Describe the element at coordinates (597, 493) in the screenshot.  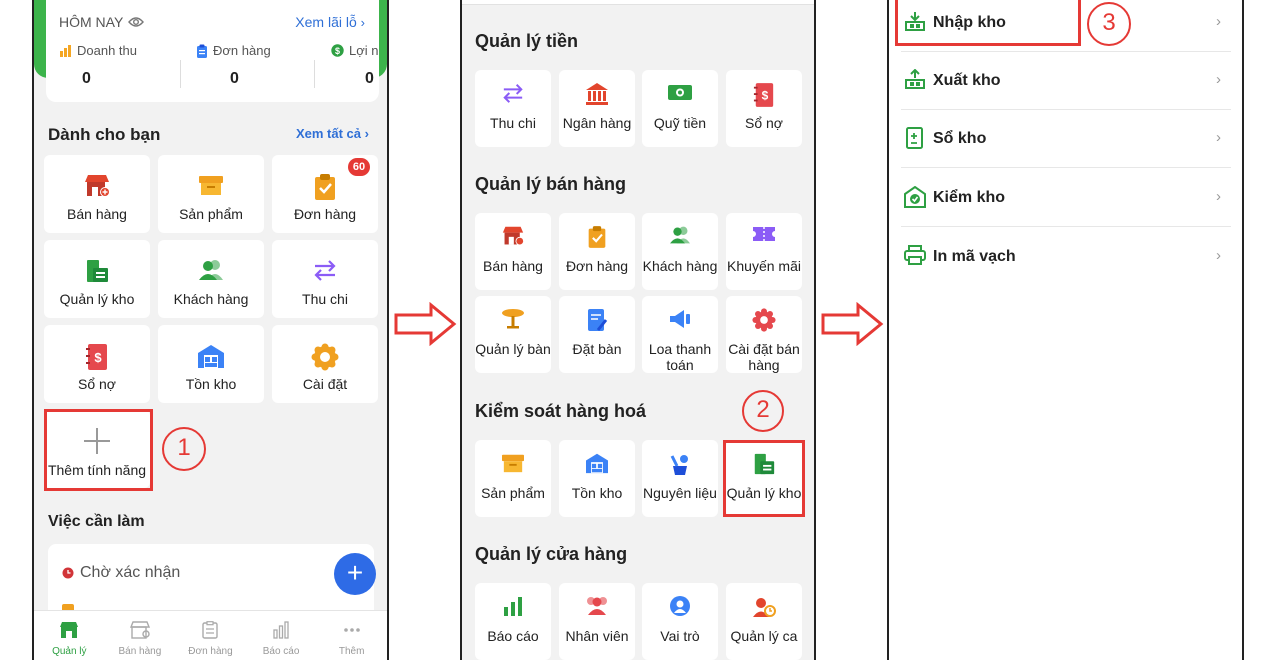
I see `tile-label: Tồn kho` at that location.